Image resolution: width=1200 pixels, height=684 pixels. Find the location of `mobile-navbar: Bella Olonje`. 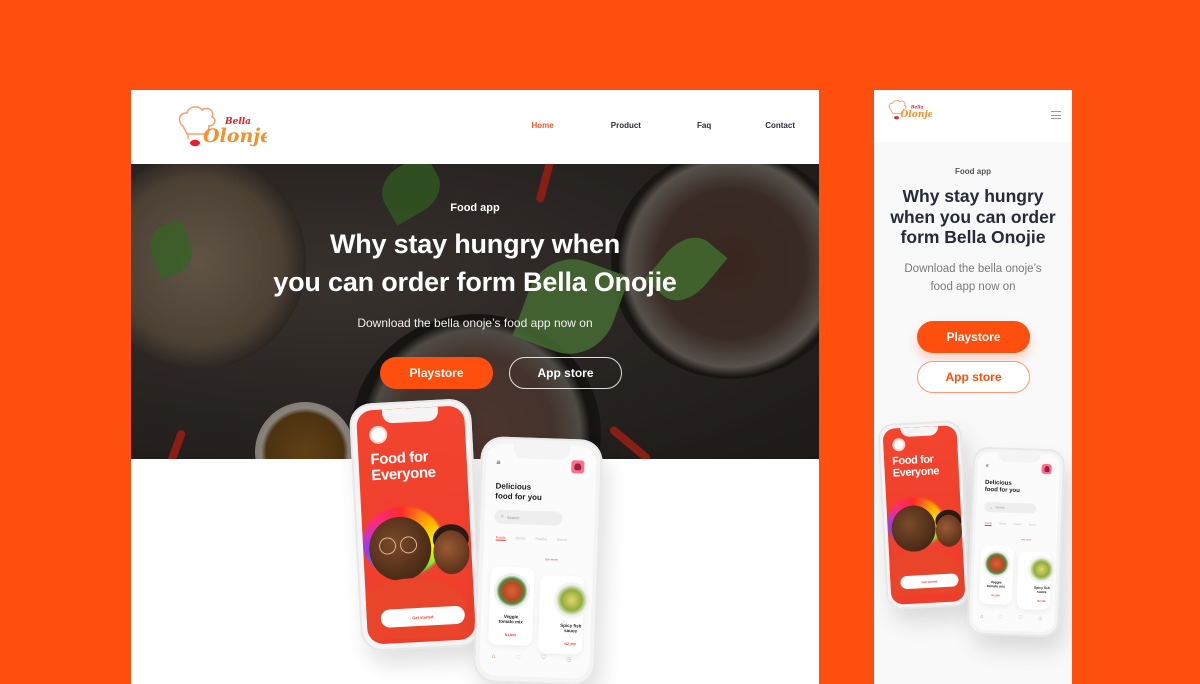

mobile-navbar: Bella Olonje is located at coordinates (973, 116).